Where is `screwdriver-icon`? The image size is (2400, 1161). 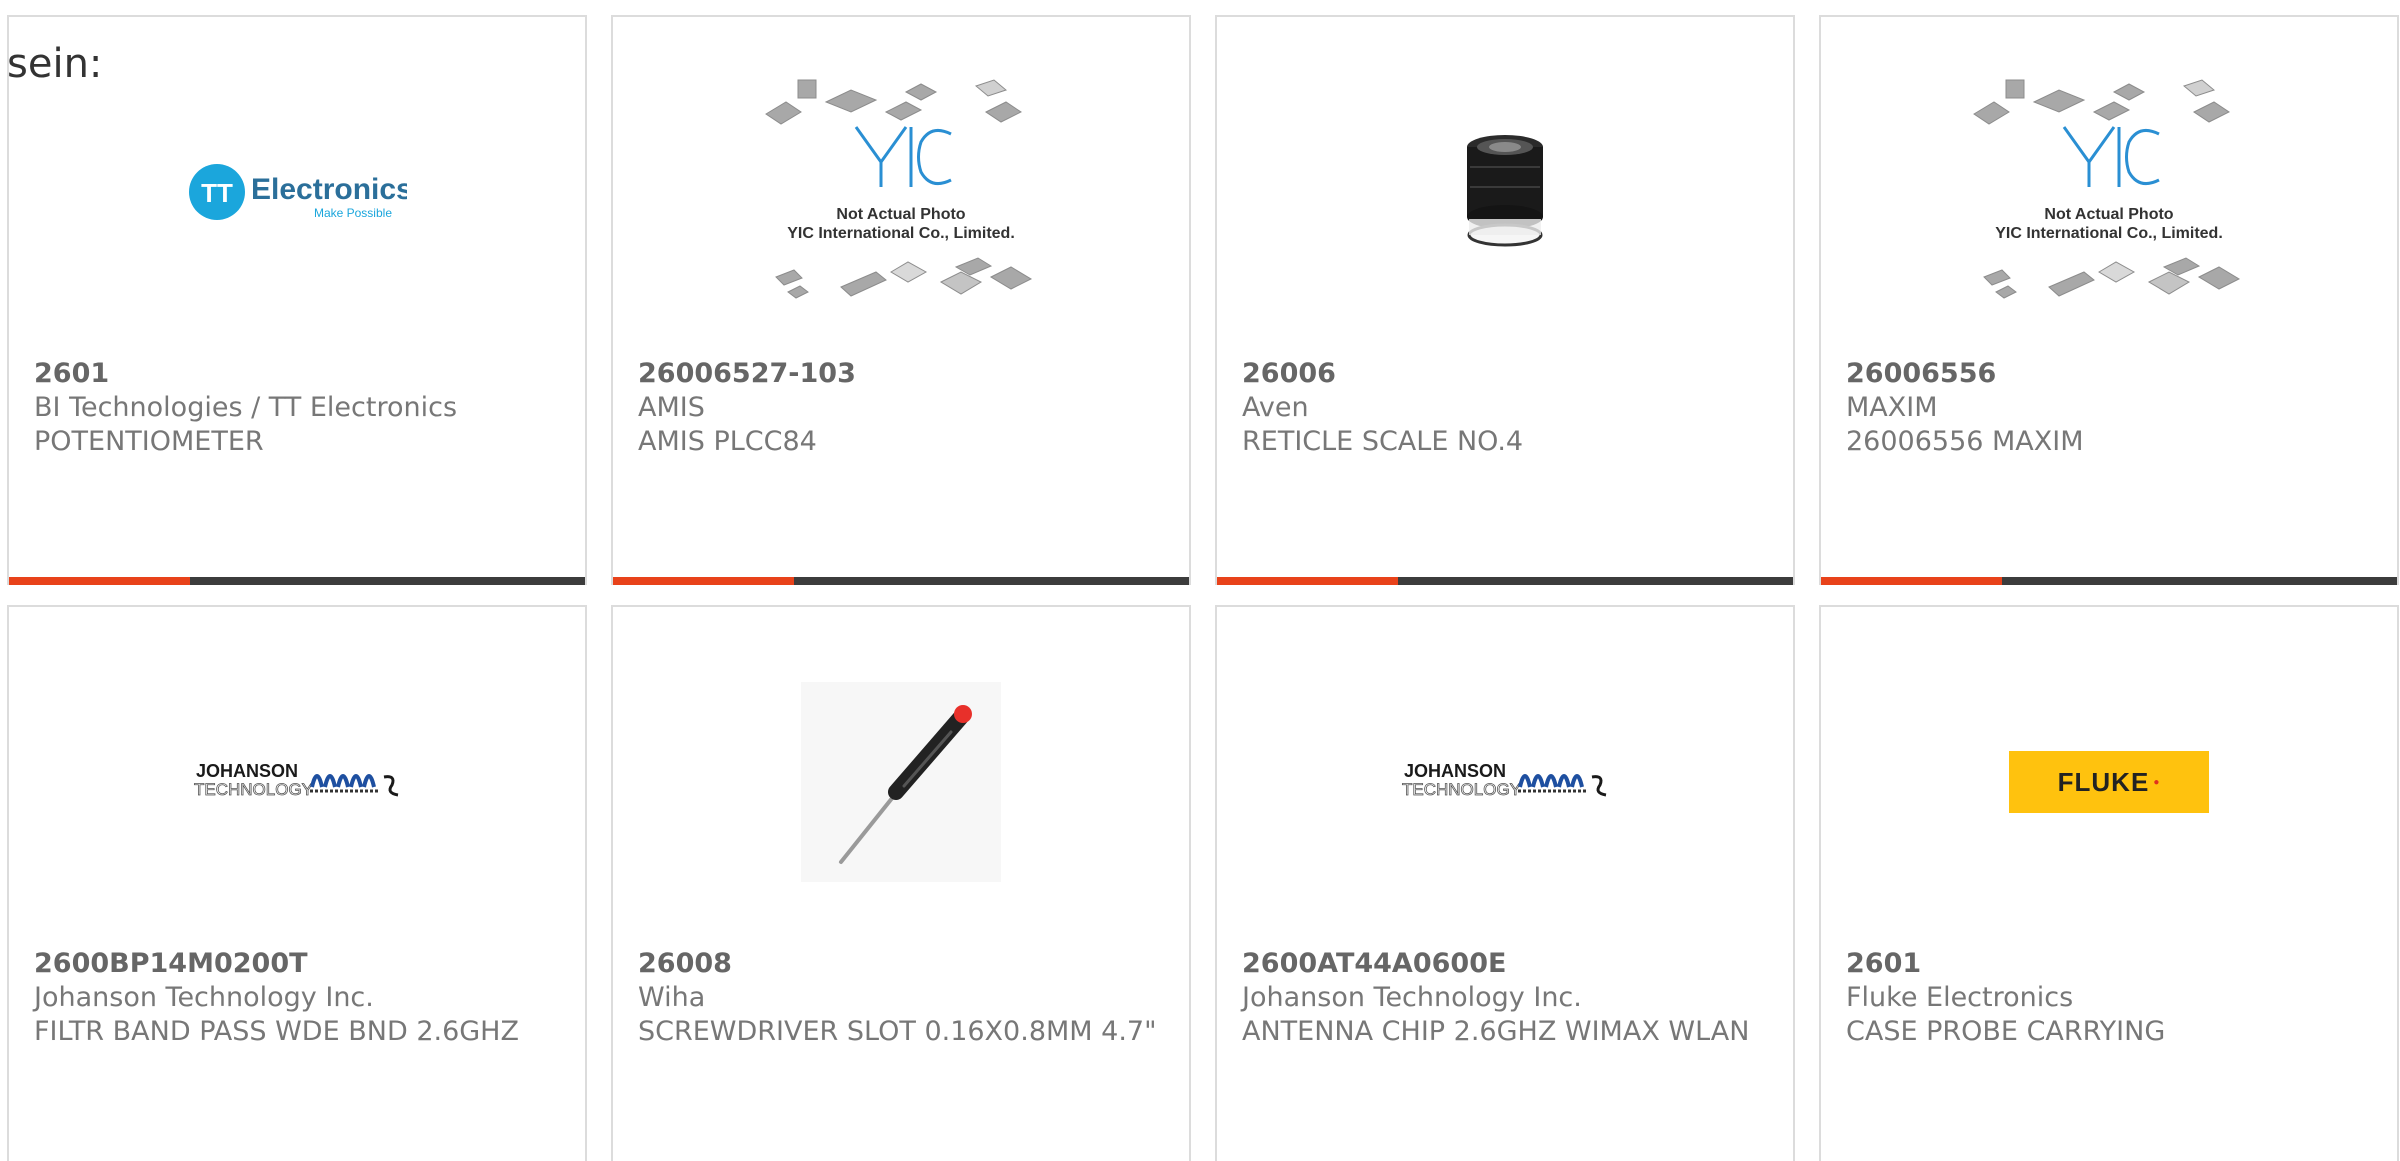 screwdriver-icon is located at coordinates (905, 784).